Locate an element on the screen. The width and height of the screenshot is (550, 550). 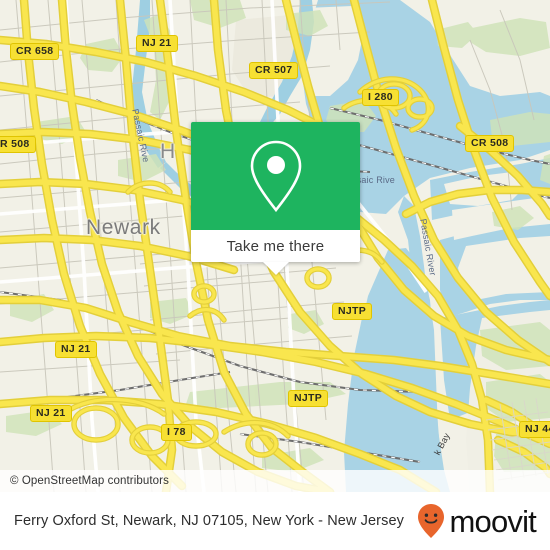
map-shield-njtp-s: NJTP is located at coordinates (308, 398).